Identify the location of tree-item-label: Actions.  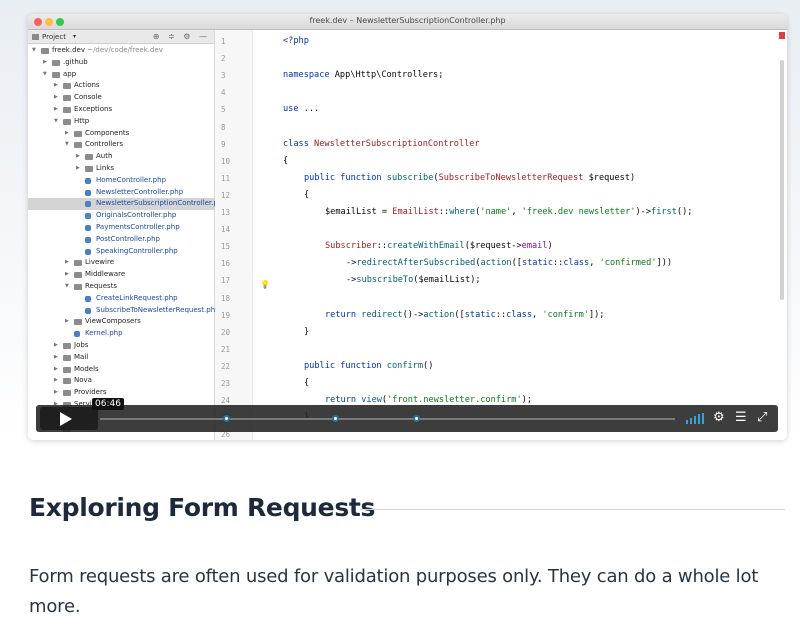
(87, 85).